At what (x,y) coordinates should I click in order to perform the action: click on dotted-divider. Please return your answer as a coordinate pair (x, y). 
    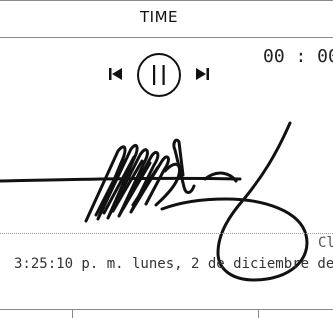
    Looking at the image, I should click on (166, 233).